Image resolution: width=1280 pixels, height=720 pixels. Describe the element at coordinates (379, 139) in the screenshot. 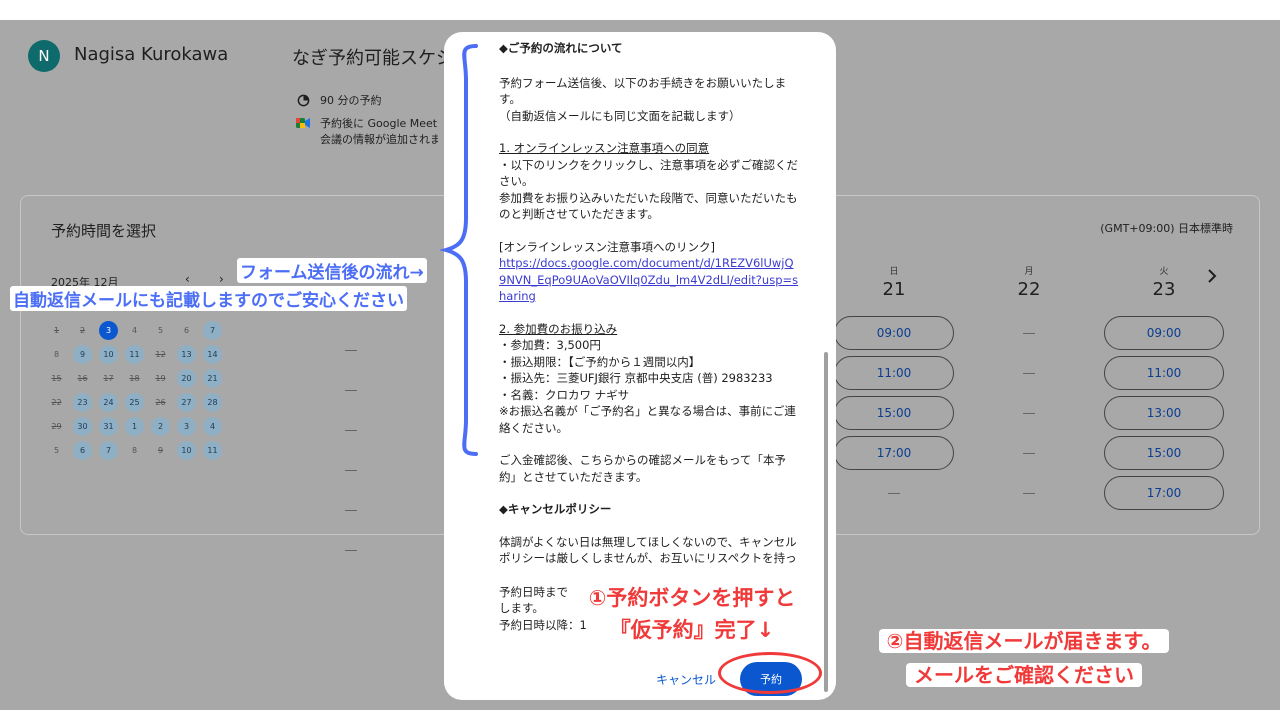

I see `meet-text-2: 会議の情報が追加されます` at that location.